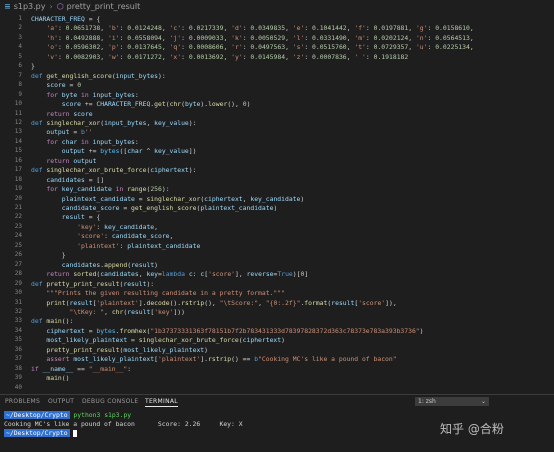 This screenshot has height=452, width=554. Describe the element at coordinates (52, 56) in the screenshot. I see `code-token: 'v'` at that location.